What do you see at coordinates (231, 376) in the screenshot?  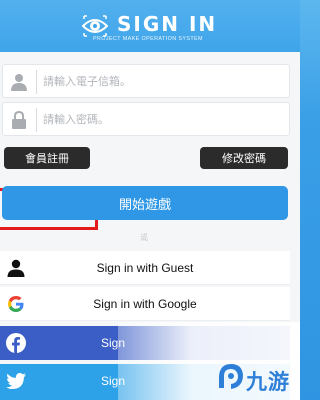 I see `watermark-logo-icon` at bounding box center [231, 376].